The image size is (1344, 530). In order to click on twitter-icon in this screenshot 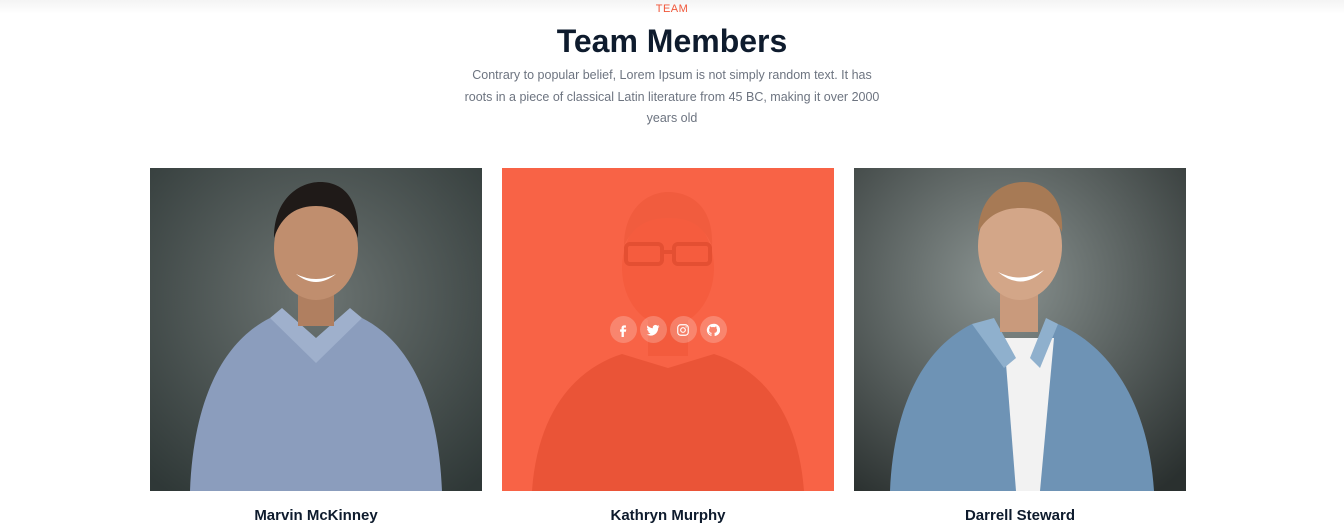, I will do `click(653, 330)`.